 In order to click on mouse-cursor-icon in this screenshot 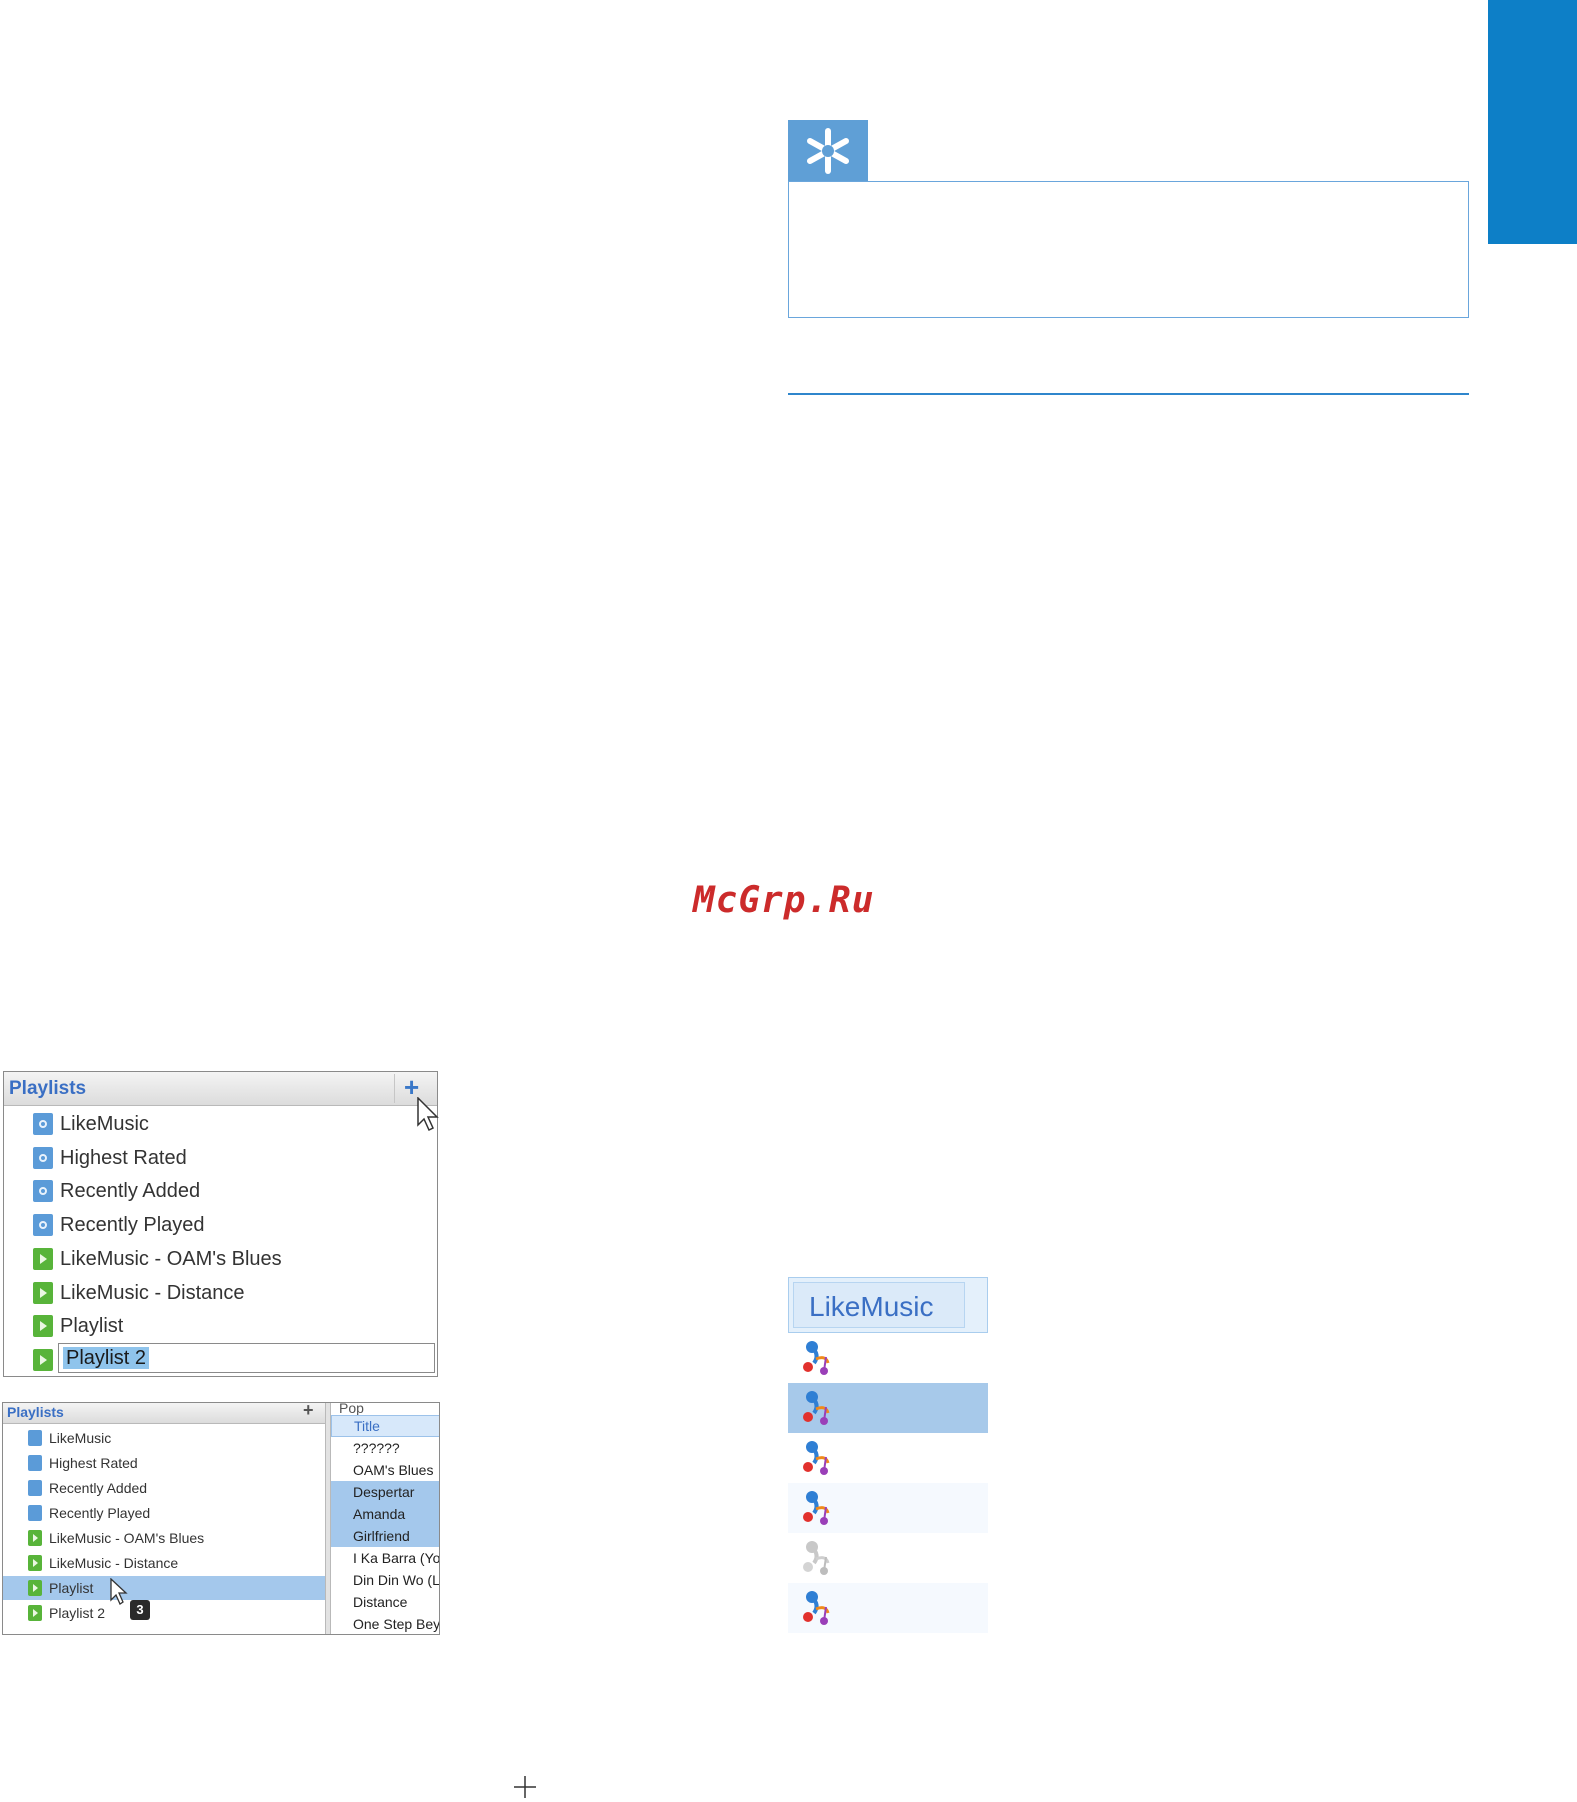, I will do `click(428, 1114)`.